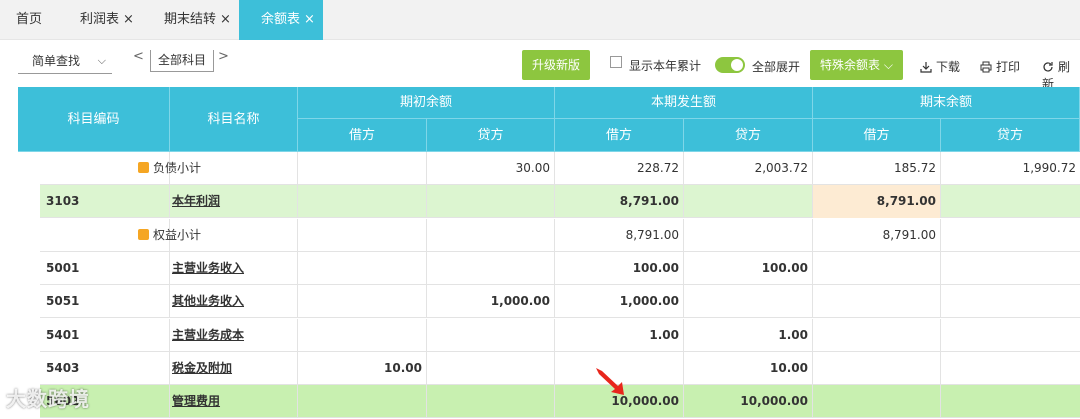 The height and width of the screenshot is (419, 1080). I want to click on row-name: 负债小计, so click(177, 168).